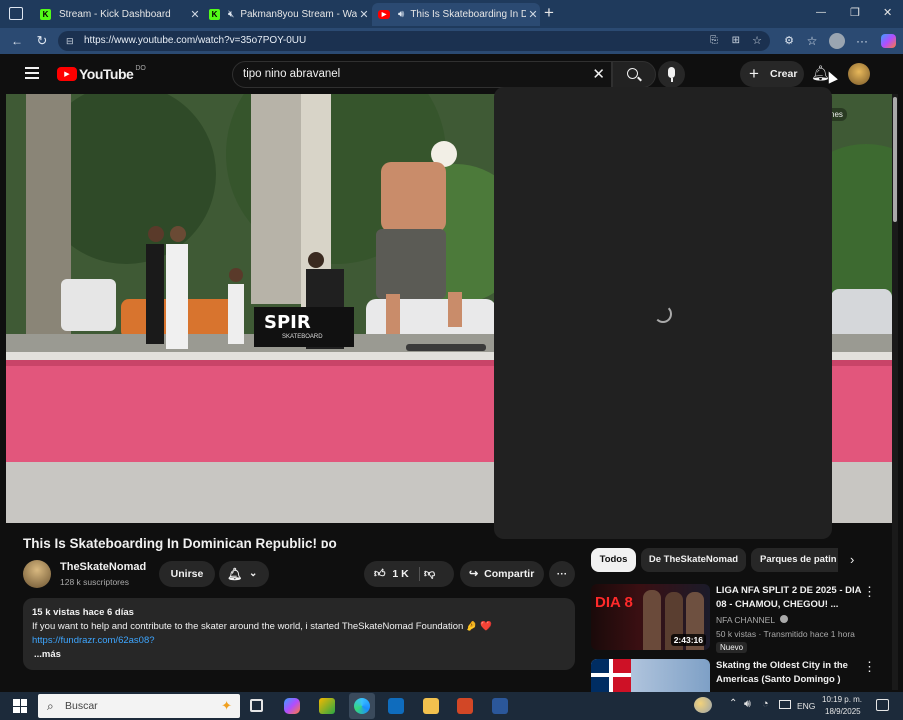 The width and height of the screenshot is (903, 720). I want to click on tab-pakman-stream: K 🔇︎ Pakman8you Stream - Watc ✕, so click(287, 14).